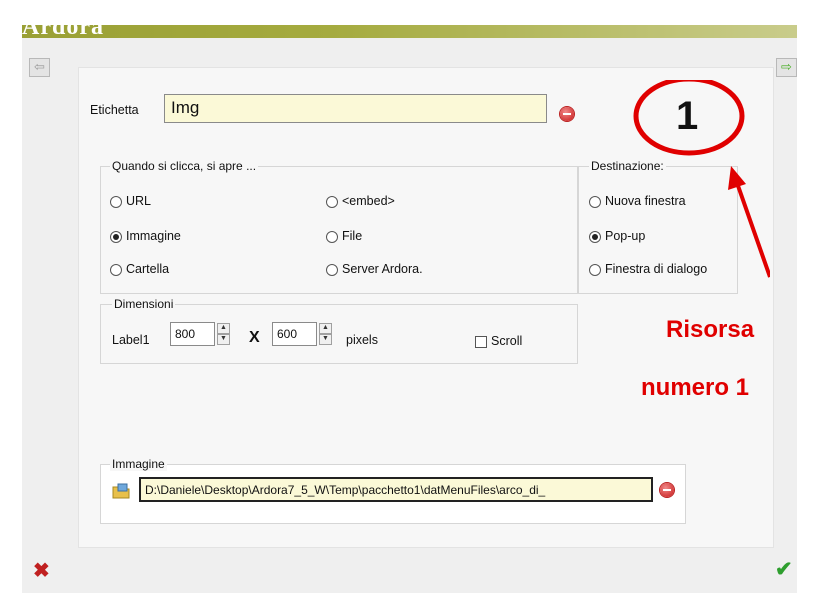  Describe the element at coordinates (737, 178) in the screenshot. I see `annotation-arrow-head` at that location.